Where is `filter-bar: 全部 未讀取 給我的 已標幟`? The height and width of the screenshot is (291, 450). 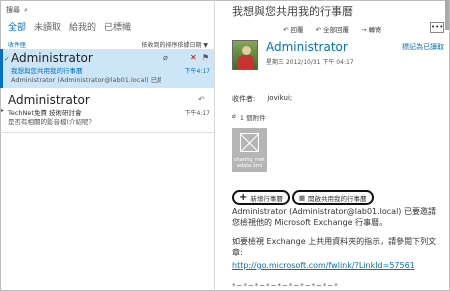
filter-bar: 全部 未讀取 給我的 已標幟 is located at coordinates (69, 26).